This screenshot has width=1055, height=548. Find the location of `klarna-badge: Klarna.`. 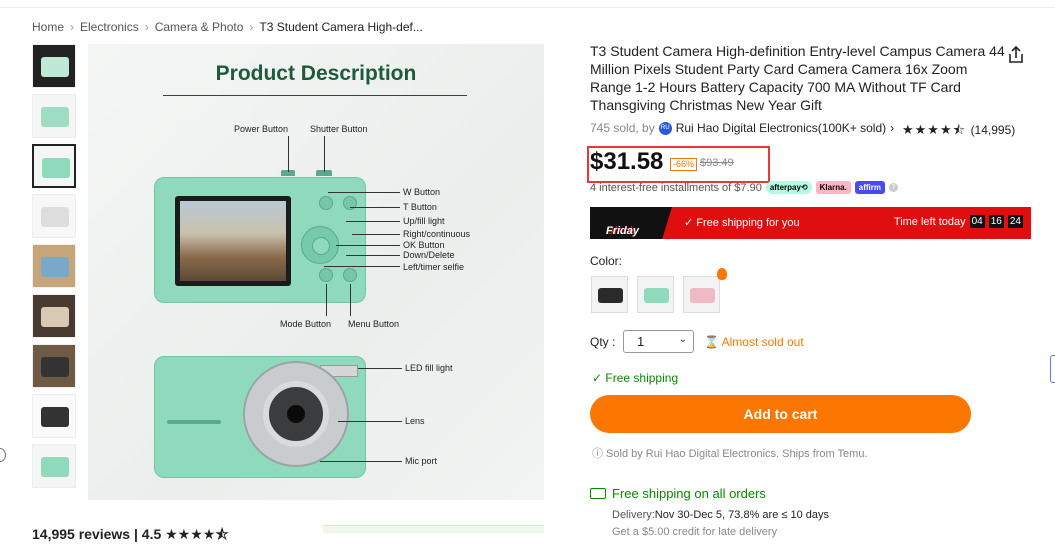

klarna-badge: Klarna. is located at coordinates (833, 187).